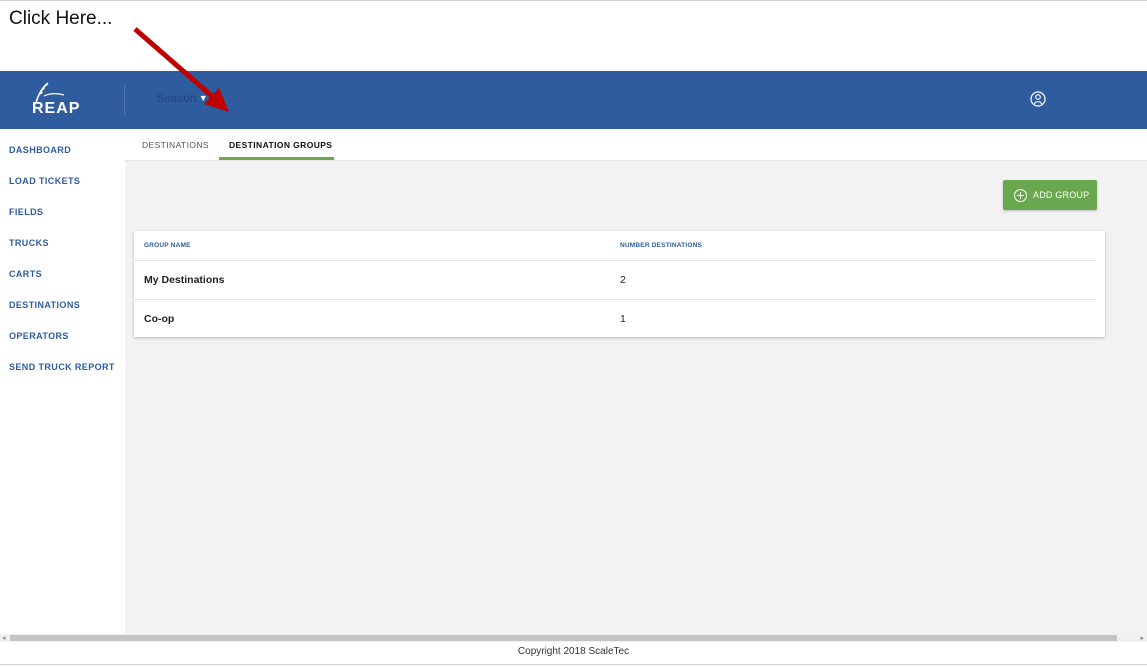 The image size is (1147, 667). What do you see at coordinates (1061, 195) in the screenshot?
I see `add-group-label: ADD GROUP` at bounding box center [1061, 195].